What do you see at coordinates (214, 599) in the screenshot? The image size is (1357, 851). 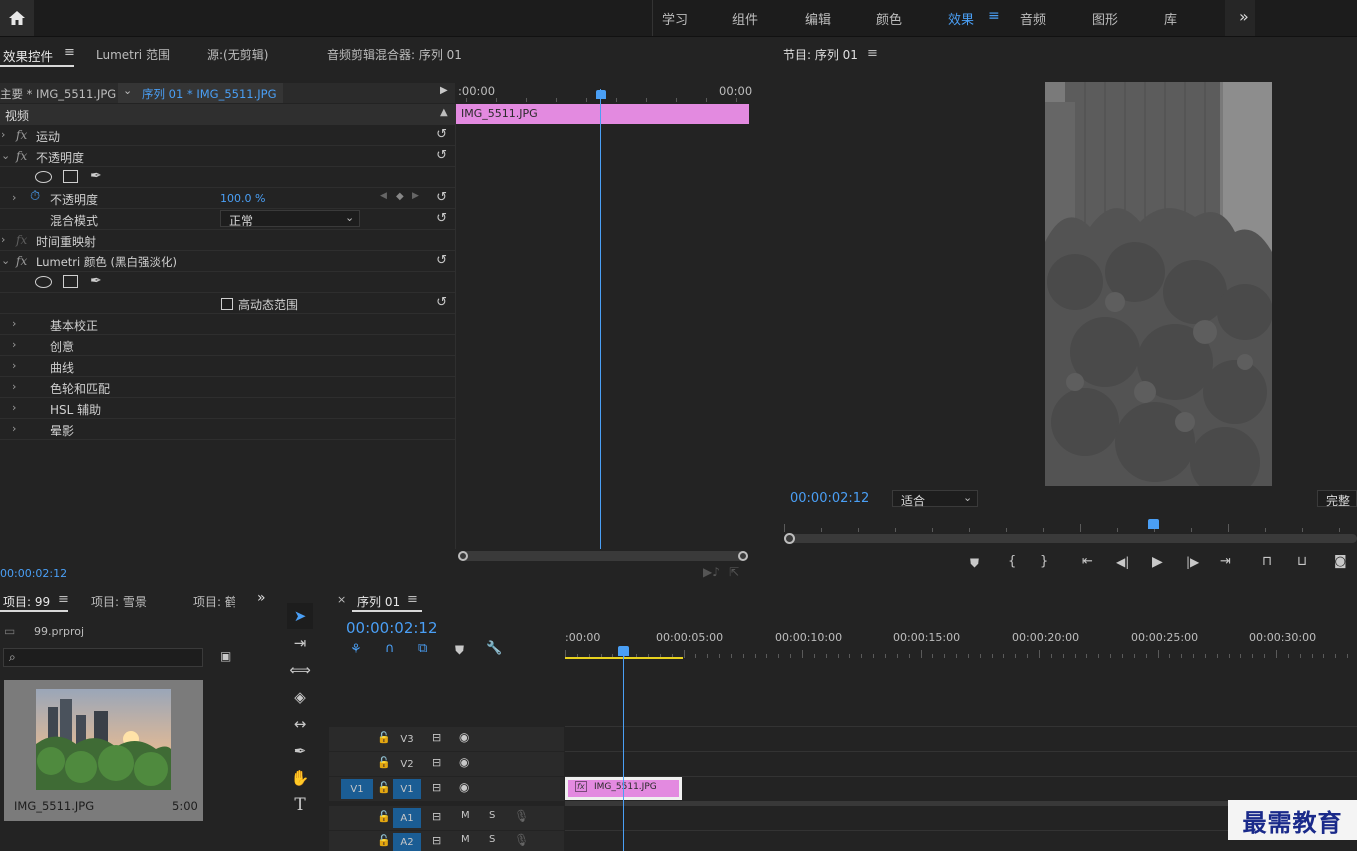 I see `tab-project-crane-clip: 项目: 鹤` at bounding box center [214, 599].